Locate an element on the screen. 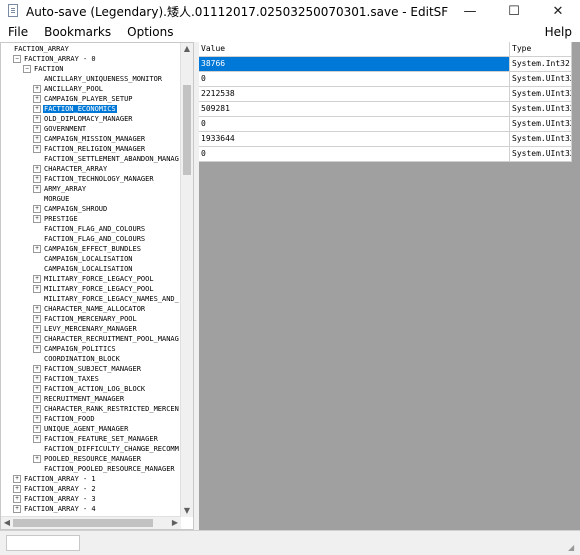  tree-node: MILITARY_FORCE_LEGACY_NAMES_AND_ is located at coordinates (106, 299).